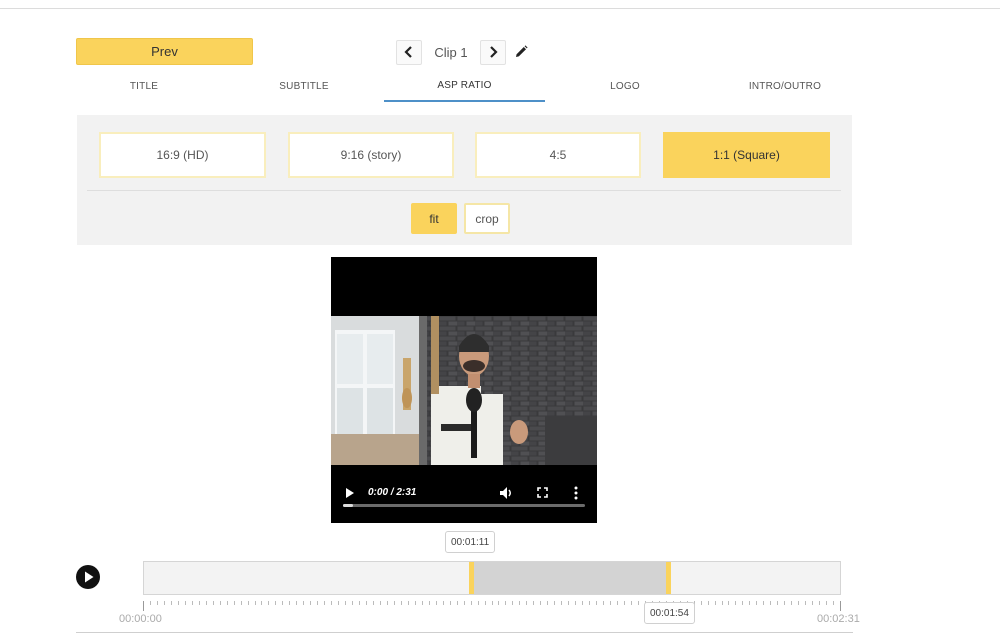  I want to click on volume-icon, so click(506, 493).